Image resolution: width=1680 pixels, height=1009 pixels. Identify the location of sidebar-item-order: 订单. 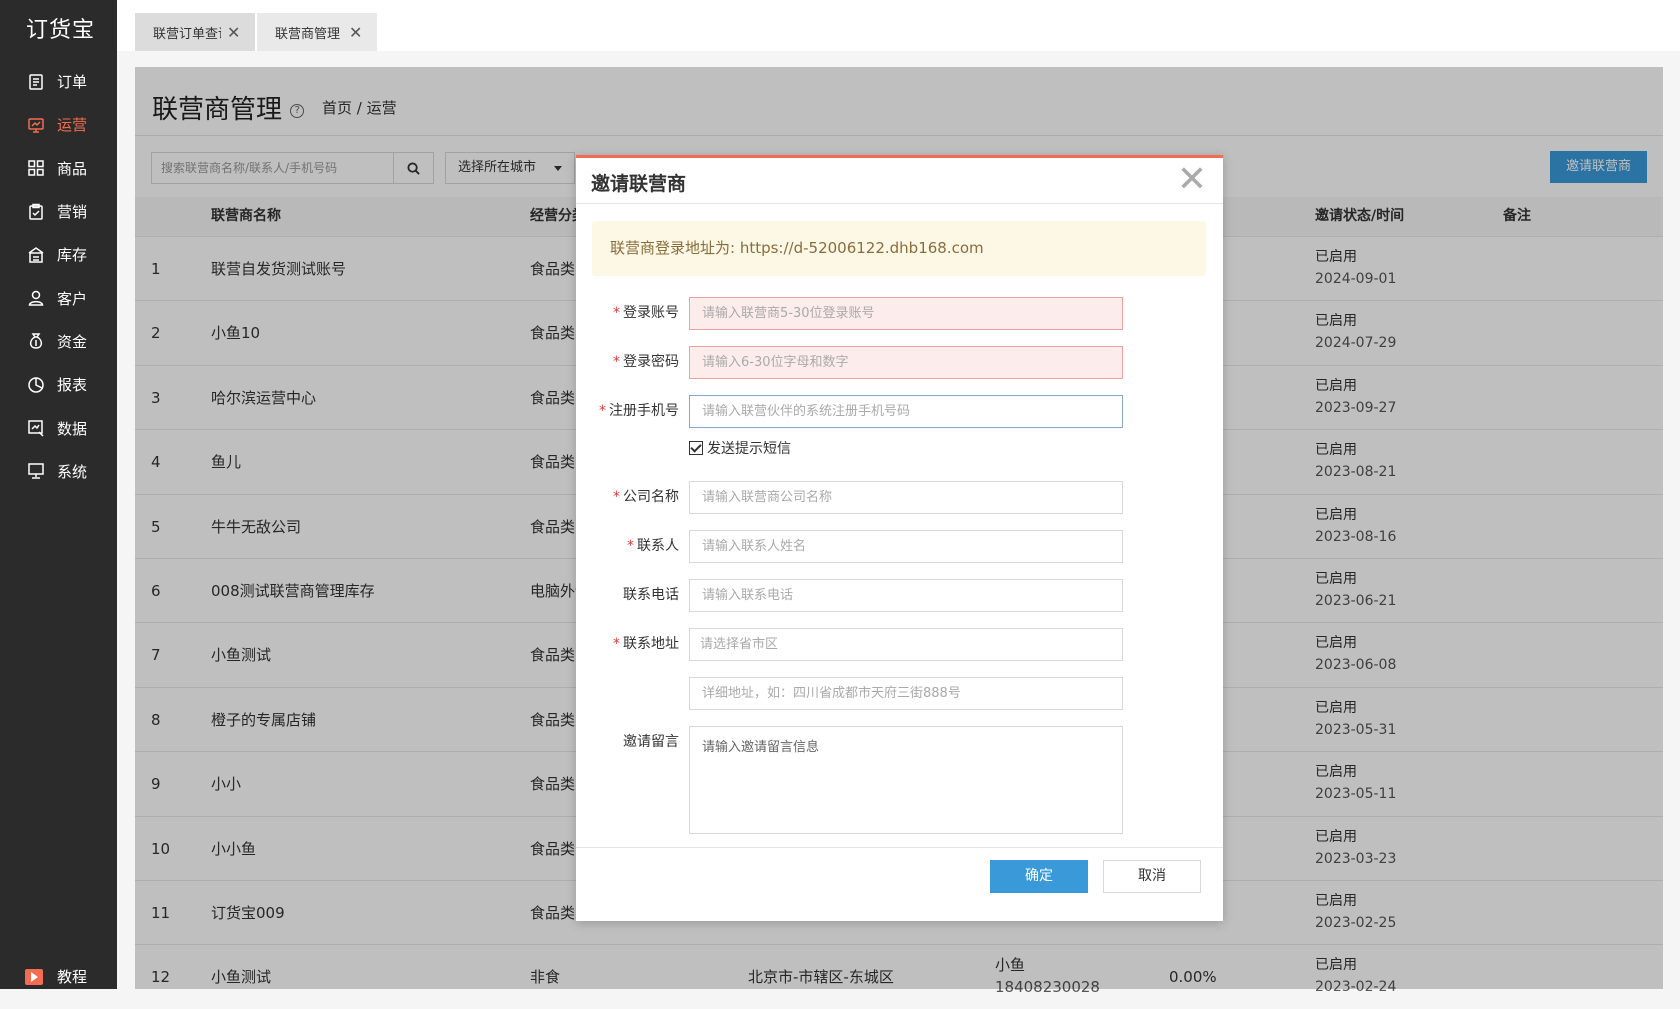
(58, 81).